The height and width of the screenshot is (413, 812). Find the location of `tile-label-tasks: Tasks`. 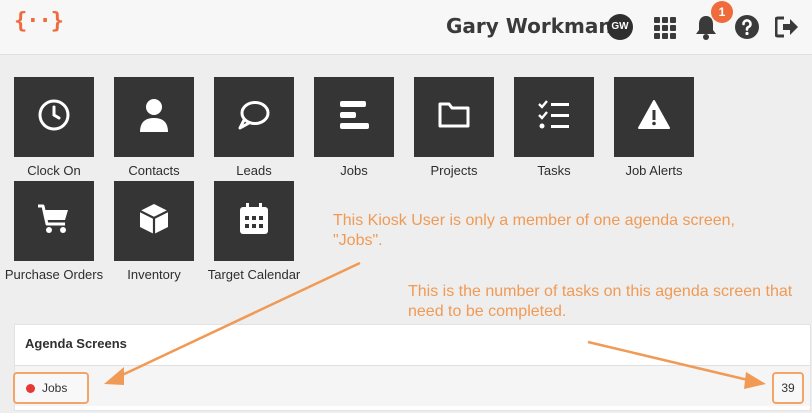

tile-label-tasks: Tasks is located at coordinates (554, 170).